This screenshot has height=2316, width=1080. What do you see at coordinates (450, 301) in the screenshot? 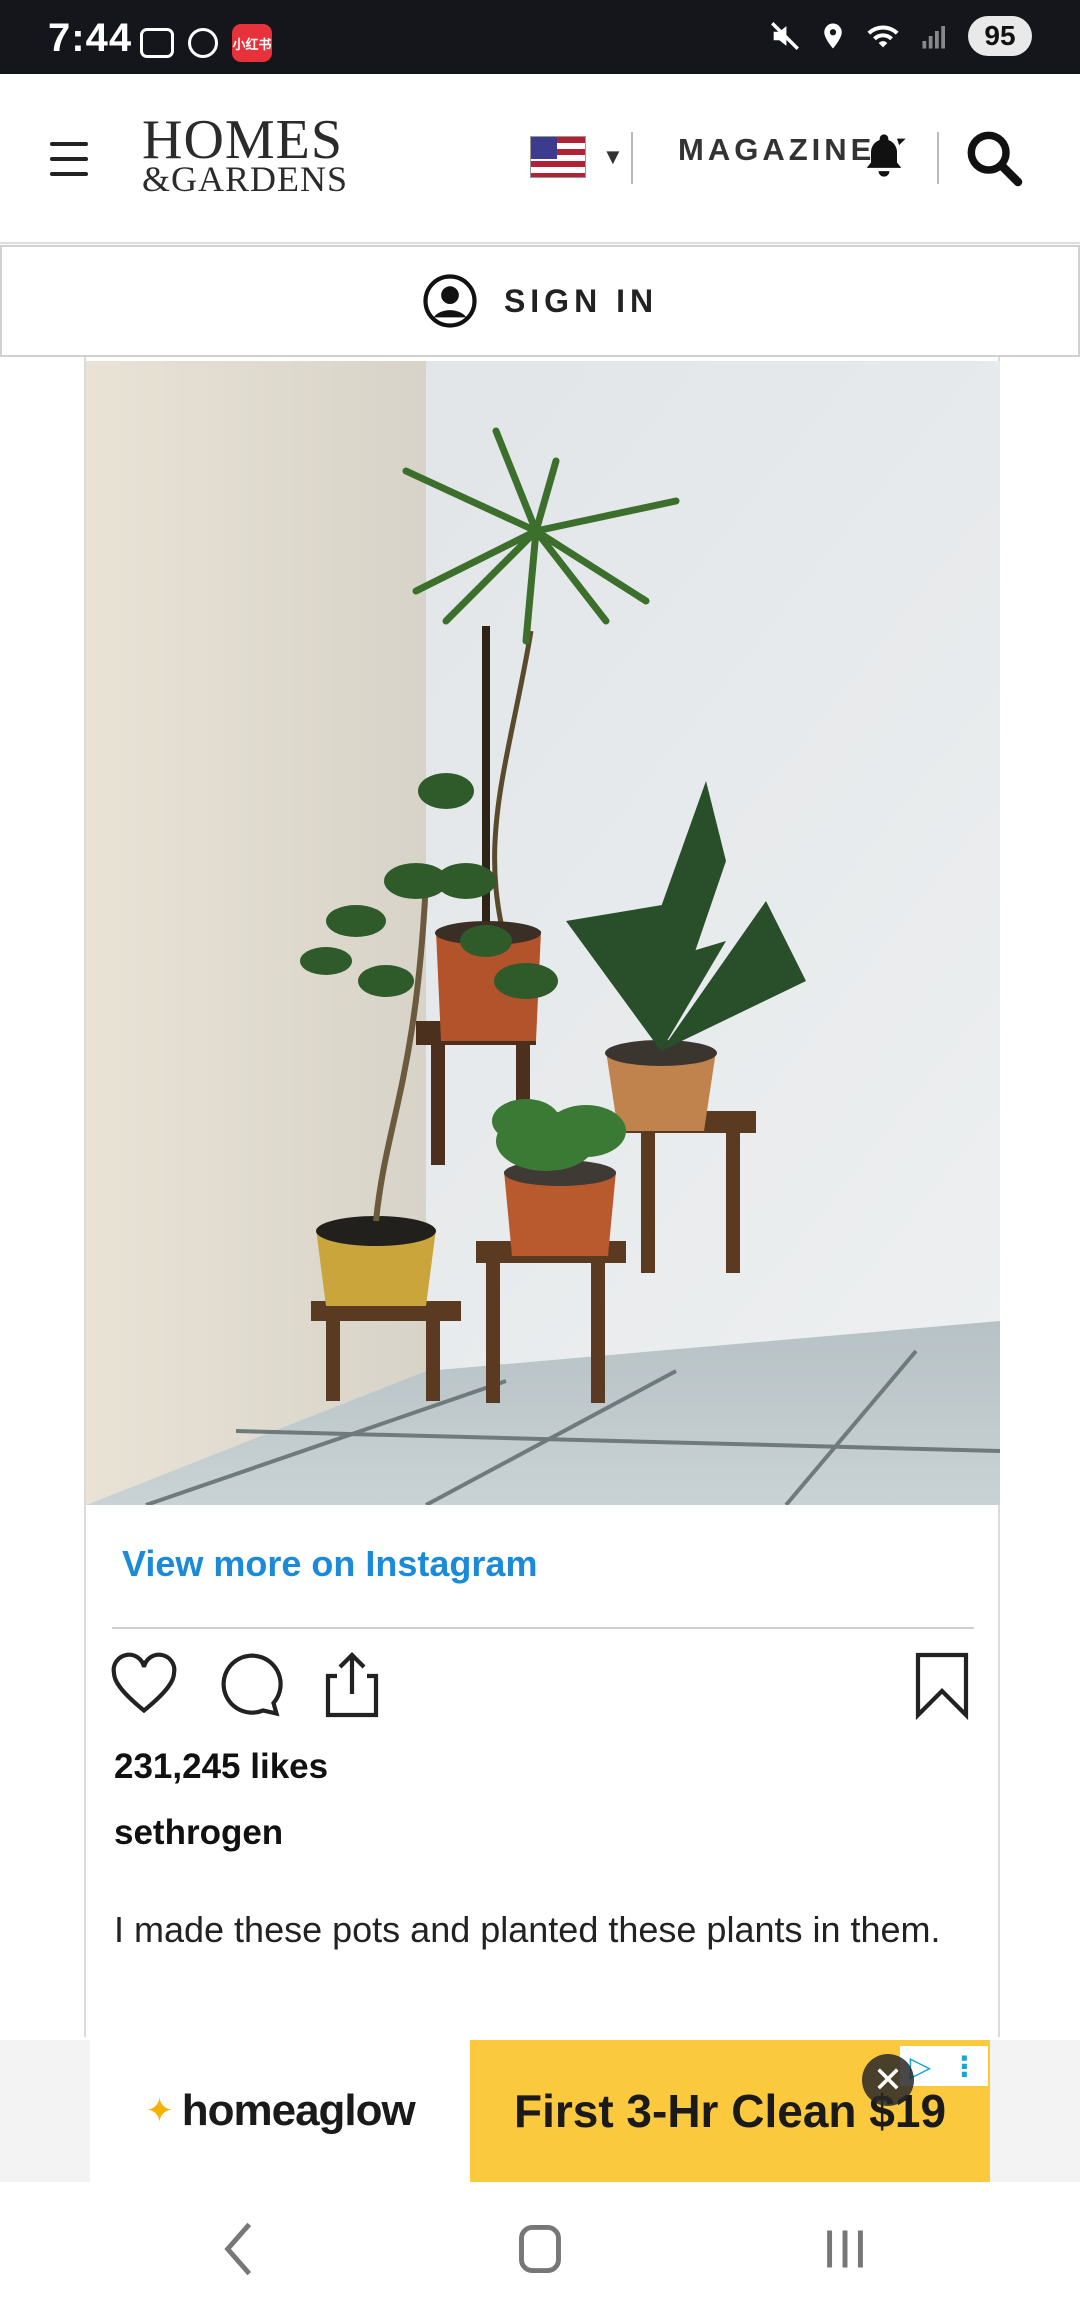
I see `user-icon` at bounding box center [450, 301].